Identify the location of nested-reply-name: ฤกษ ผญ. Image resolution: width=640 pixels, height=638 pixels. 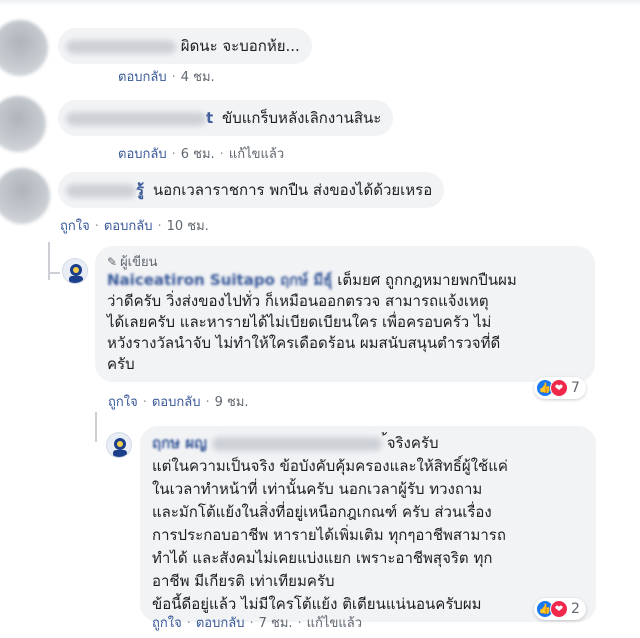
(179, 443).